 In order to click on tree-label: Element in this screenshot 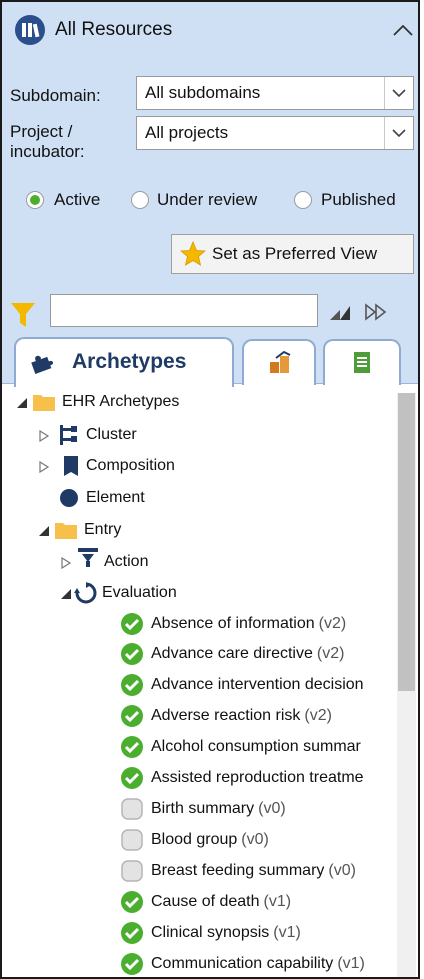, I will do `click(115, 497)`.